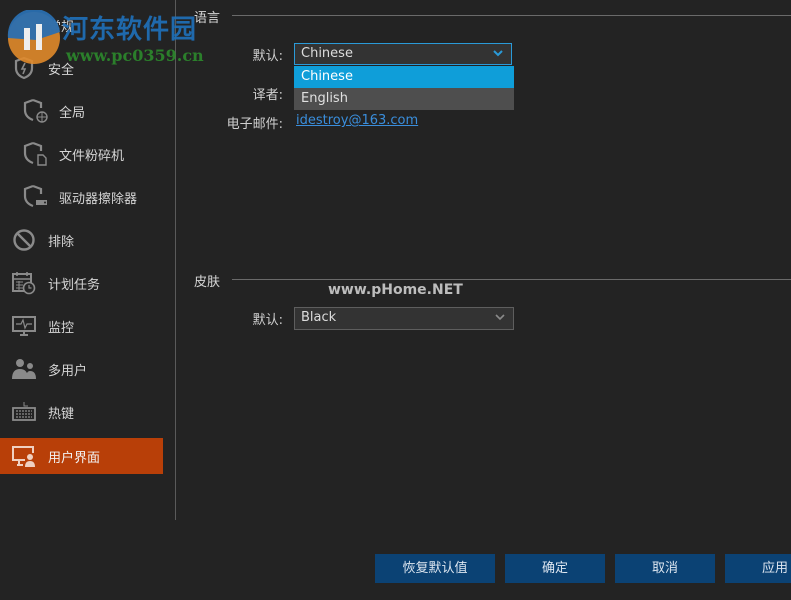 The height and width of the screenshot is (600, 791). Describe the element at coordinates (404, 318) in the screenshot. I see `skin-select: Black` at that location.